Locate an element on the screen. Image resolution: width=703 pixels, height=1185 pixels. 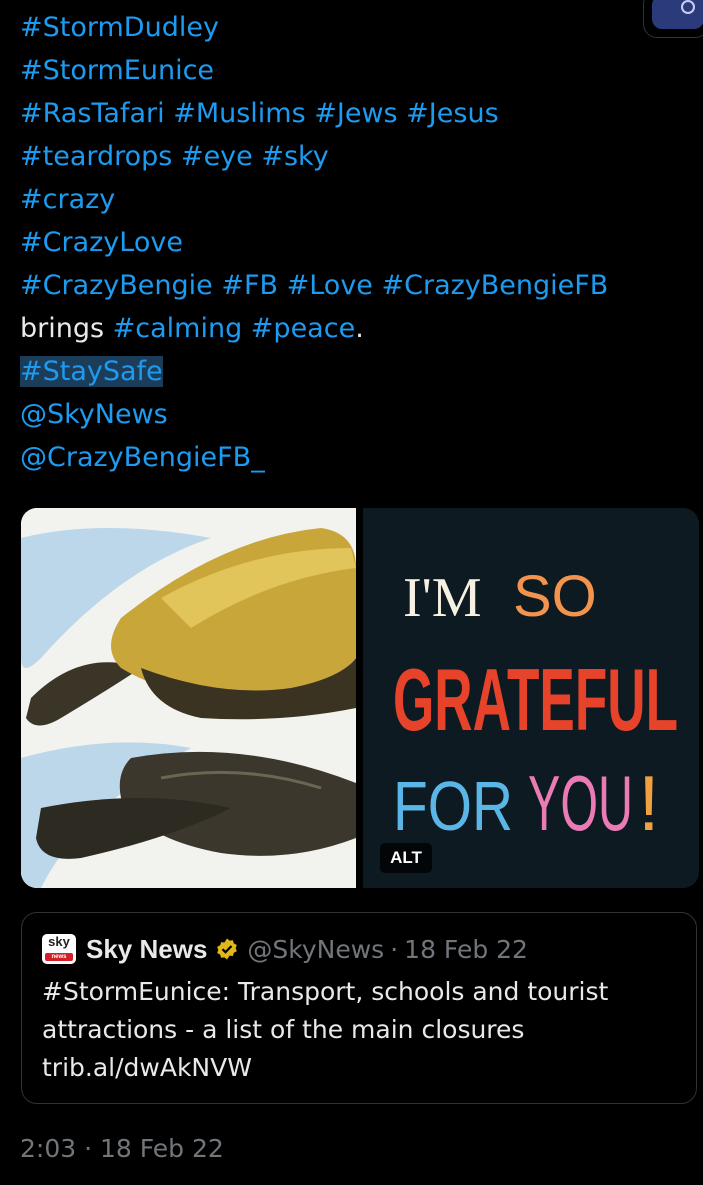
quoted-tweet-date: 18 Feb 22 is located at coordinates (466, 949).